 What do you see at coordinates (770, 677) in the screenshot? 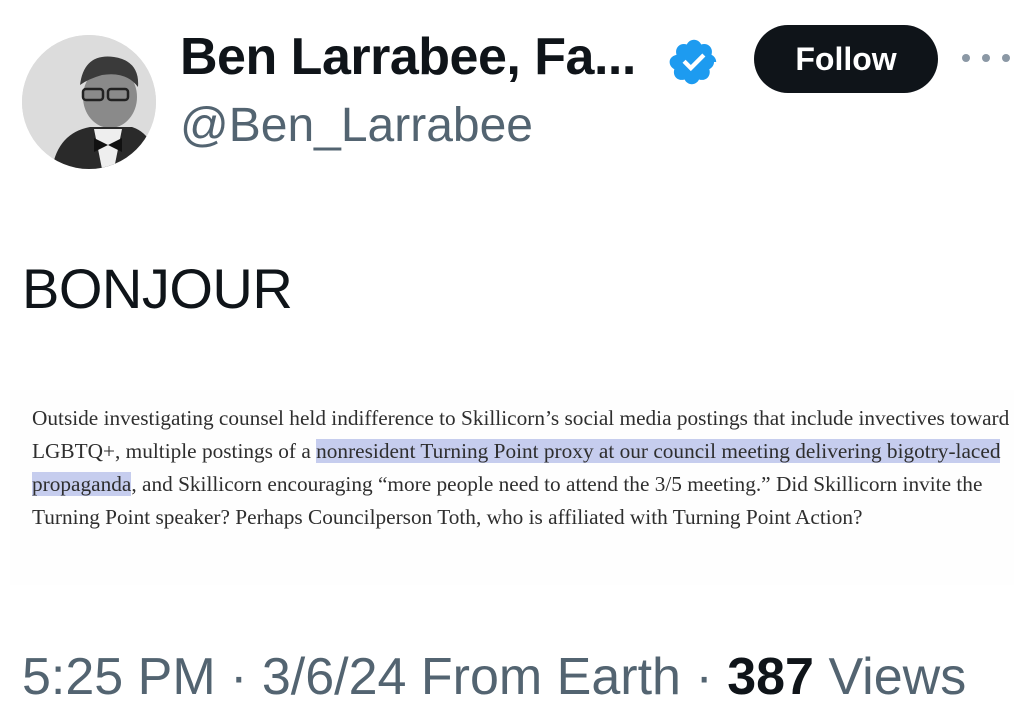
I see `views-count: 387` at bounding box center [770, 677].